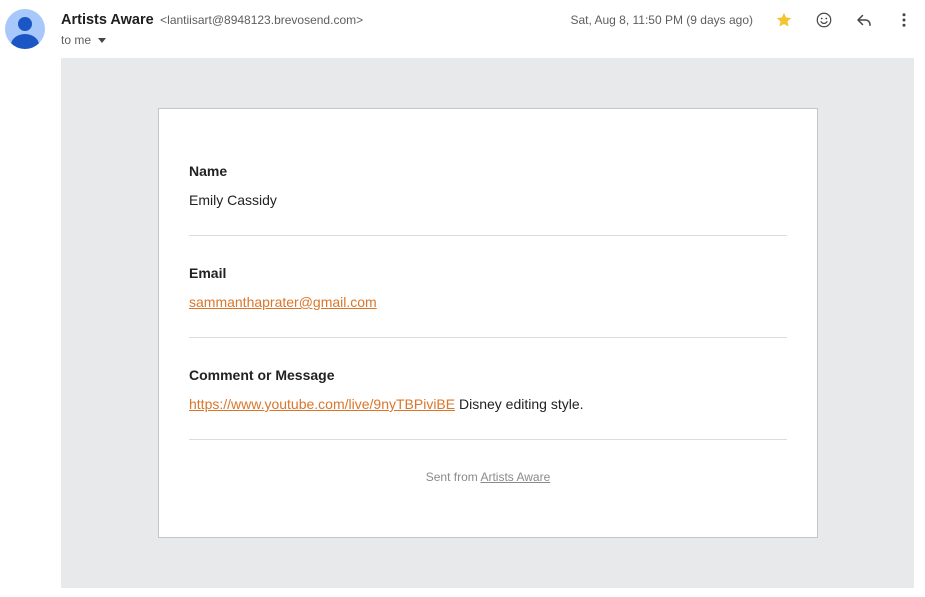 The height and width of the screenshot is (597, 925). Describe the element at coordinates (25, 41) in the screenshot. I see `avatar-body` at that location.